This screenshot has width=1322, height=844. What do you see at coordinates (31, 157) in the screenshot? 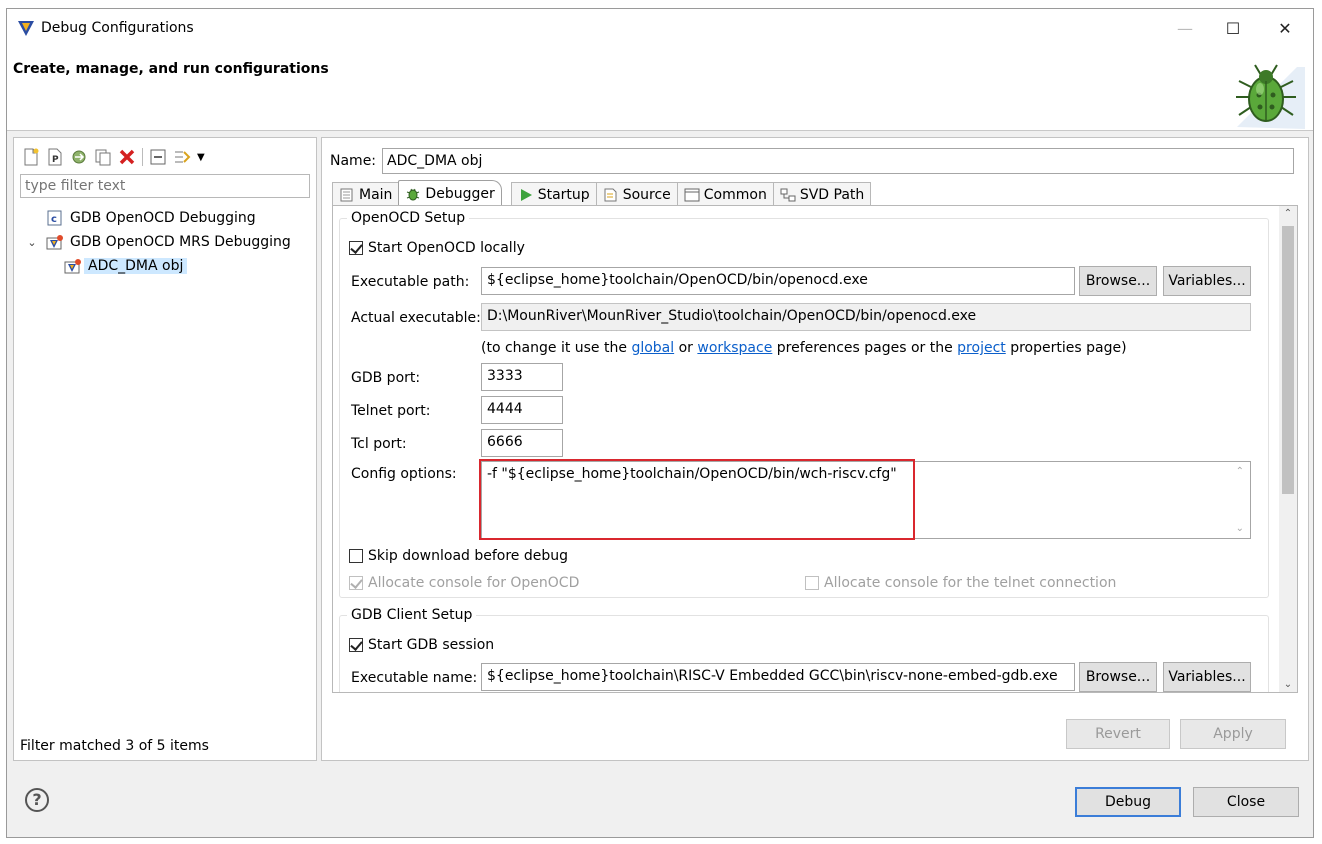
I see `new-config-icon` at bounding box center [31, 157].